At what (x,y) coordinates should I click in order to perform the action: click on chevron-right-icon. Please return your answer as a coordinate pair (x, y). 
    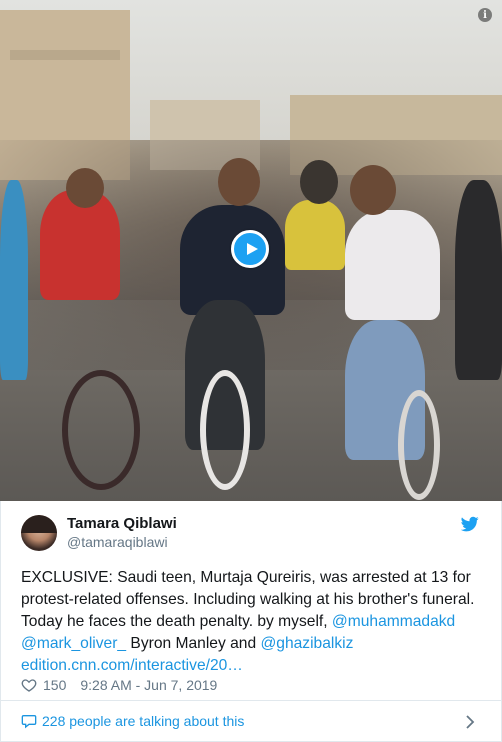
    Looking at the image, I should click on (470, 722).